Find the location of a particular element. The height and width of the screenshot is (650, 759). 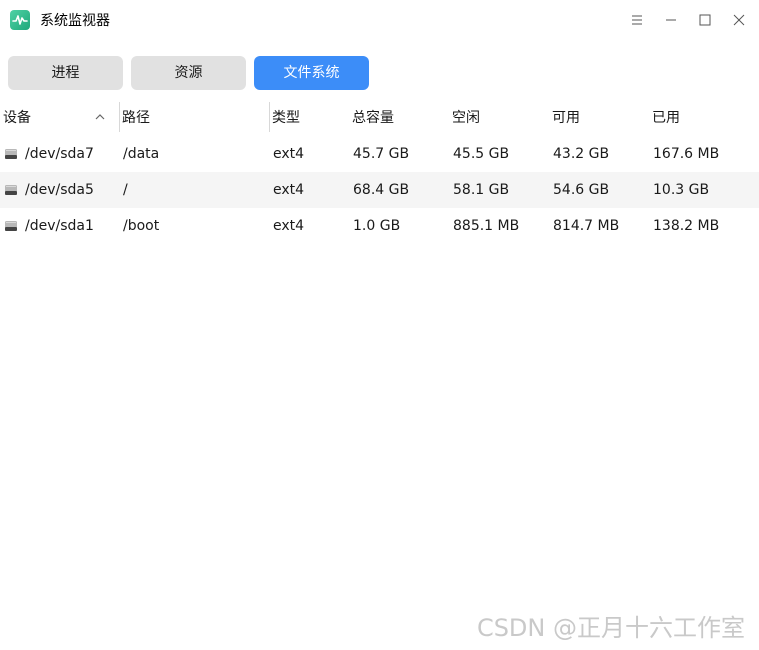

total-cell: 45.7 GB is located at coordinates (381, 154).